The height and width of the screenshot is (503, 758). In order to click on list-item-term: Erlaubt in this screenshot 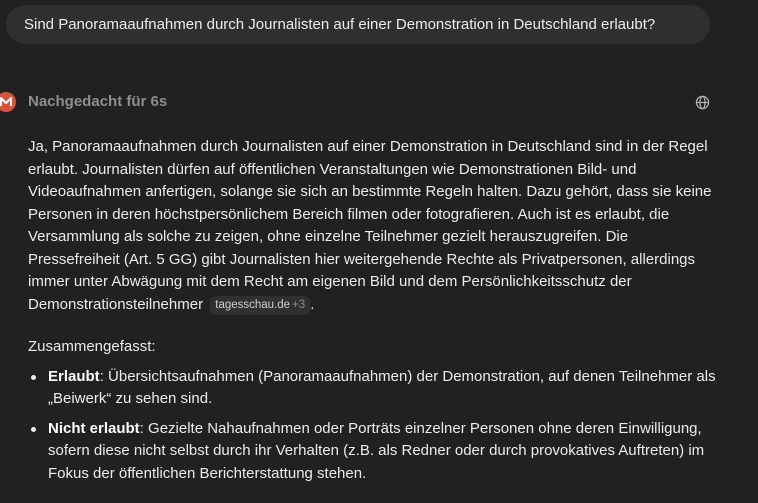, I will do `click(74, 376)`.